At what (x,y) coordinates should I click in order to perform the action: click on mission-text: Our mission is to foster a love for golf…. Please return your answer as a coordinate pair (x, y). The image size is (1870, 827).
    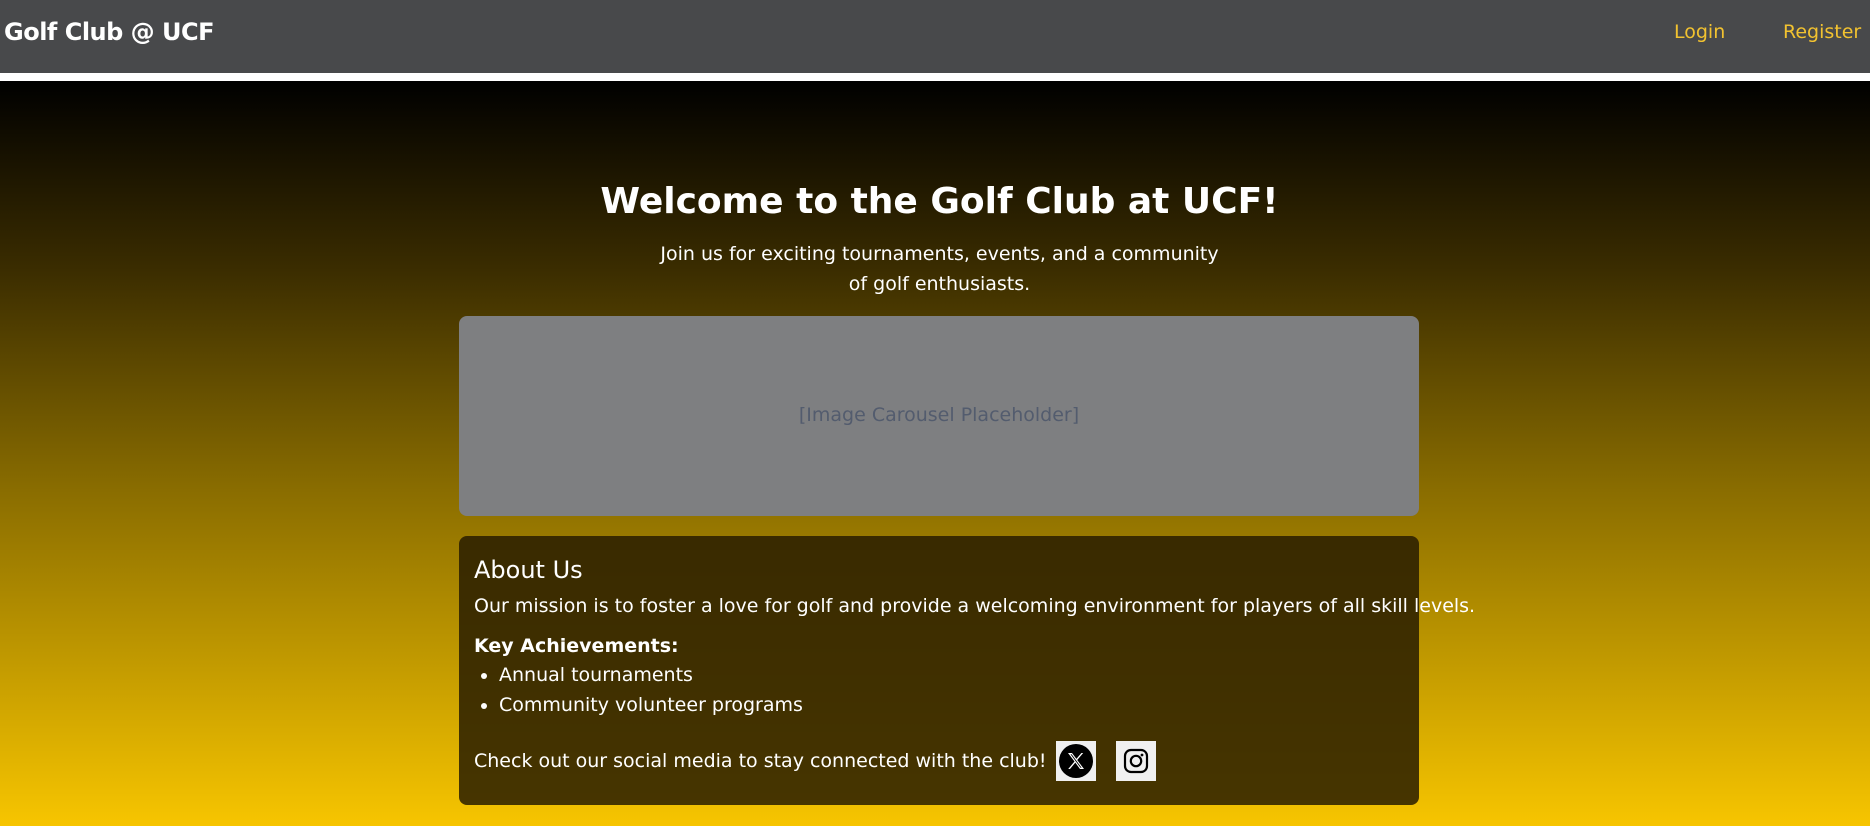
    Looking at the image, I should click on (975, 606).